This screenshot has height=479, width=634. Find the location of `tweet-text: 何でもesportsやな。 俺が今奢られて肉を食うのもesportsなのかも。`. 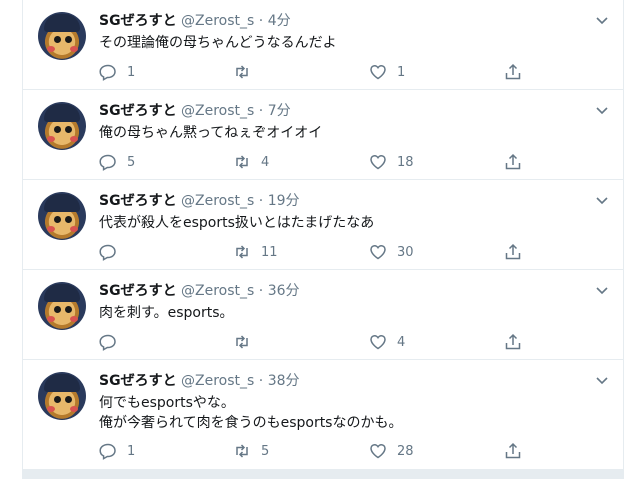

tweet-text: 何でもesportsやな。 俺が今奢られて肉を食うのもesportsなのかも。 is located at coordinates (251, 413).